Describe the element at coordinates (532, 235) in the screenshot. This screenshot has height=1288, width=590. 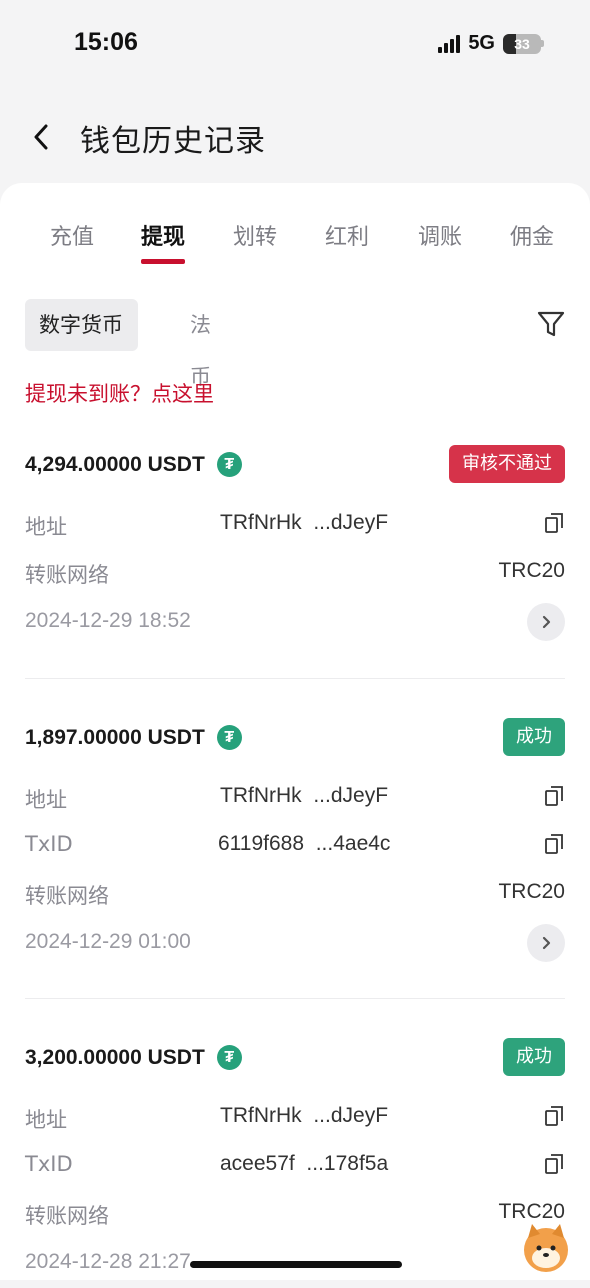
I see `tab-commission: 佣金` at that location.